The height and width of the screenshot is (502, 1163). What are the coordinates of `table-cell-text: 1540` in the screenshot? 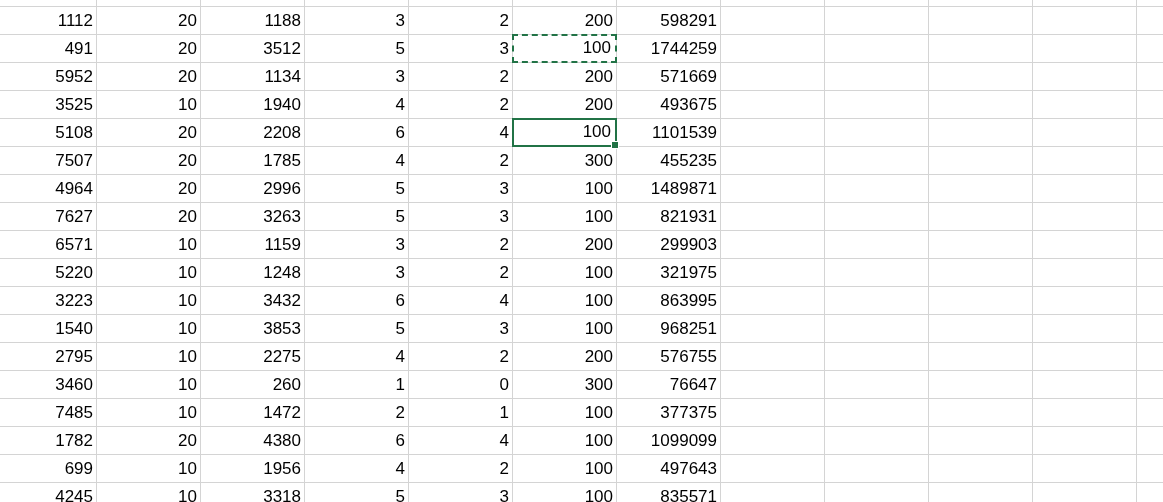 It's located at (74, 328).